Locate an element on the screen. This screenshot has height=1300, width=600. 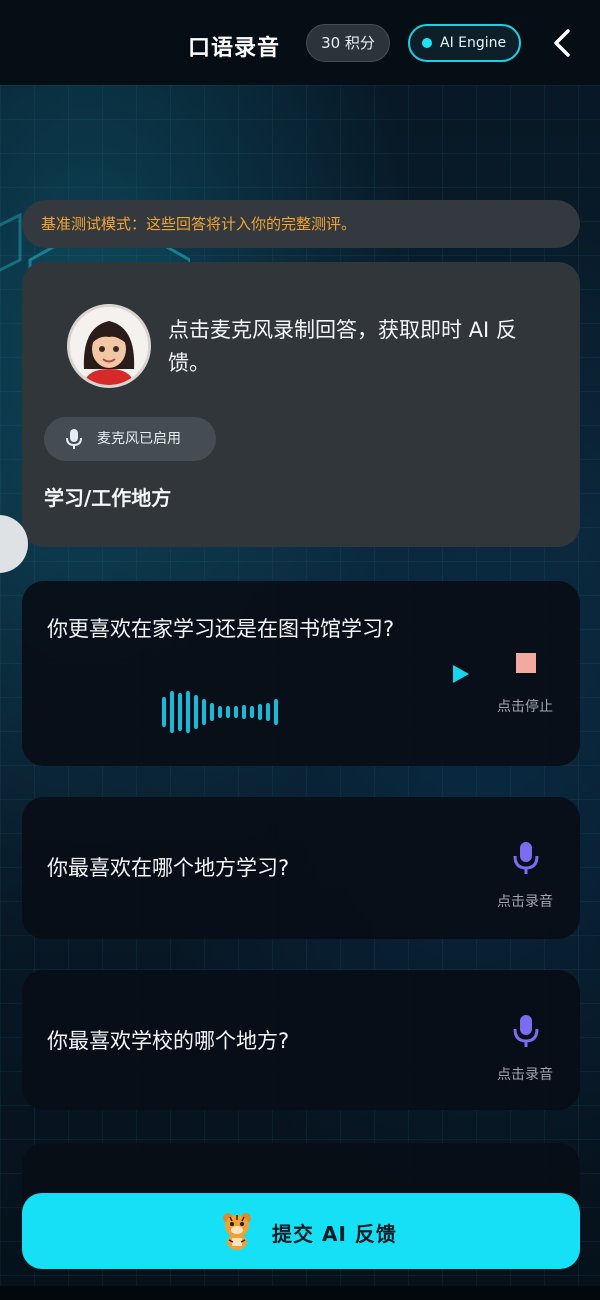
audio-waveform is located at coordinates (220, 712).